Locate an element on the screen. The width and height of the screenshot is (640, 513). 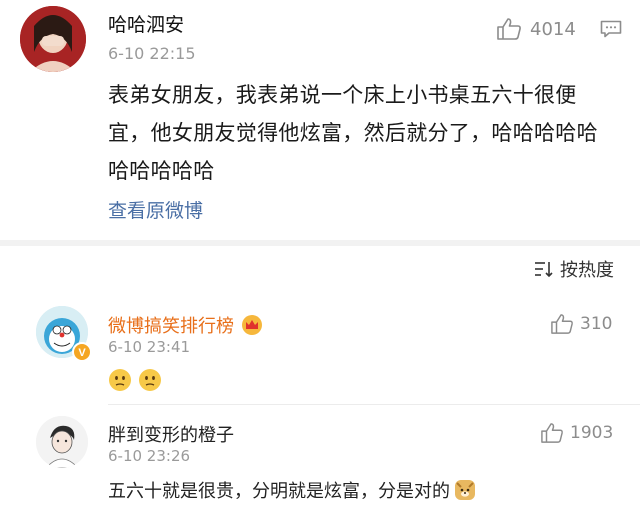
post-like-count: 4014 is located at coordinates (553, 29).